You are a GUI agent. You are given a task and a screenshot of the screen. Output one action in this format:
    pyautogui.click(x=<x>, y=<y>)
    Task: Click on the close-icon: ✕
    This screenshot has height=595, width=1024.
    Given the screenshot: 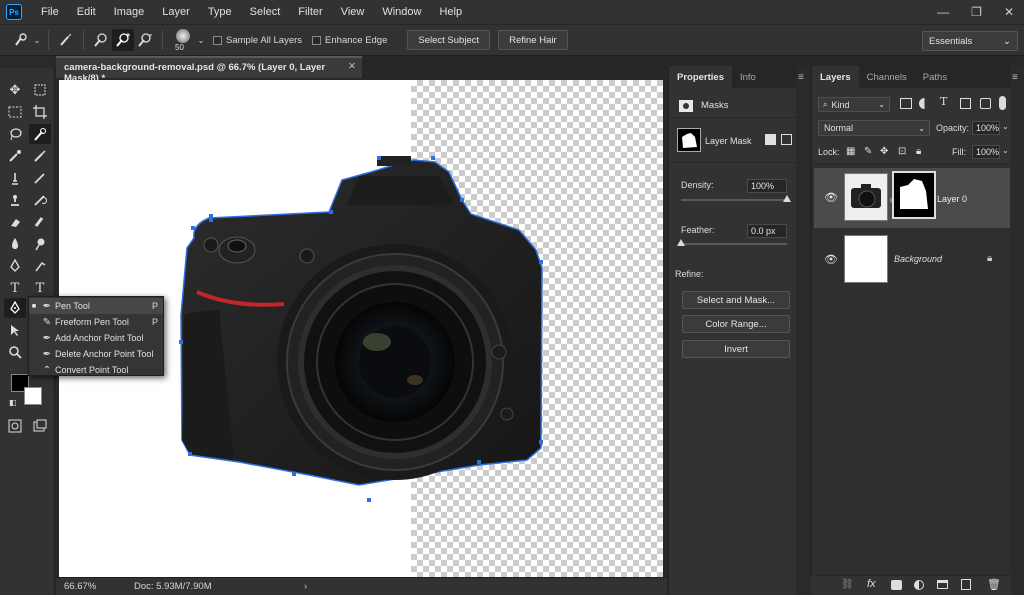 What is the action you would take?
    pyautogui.click(x=1009, y=12)
    